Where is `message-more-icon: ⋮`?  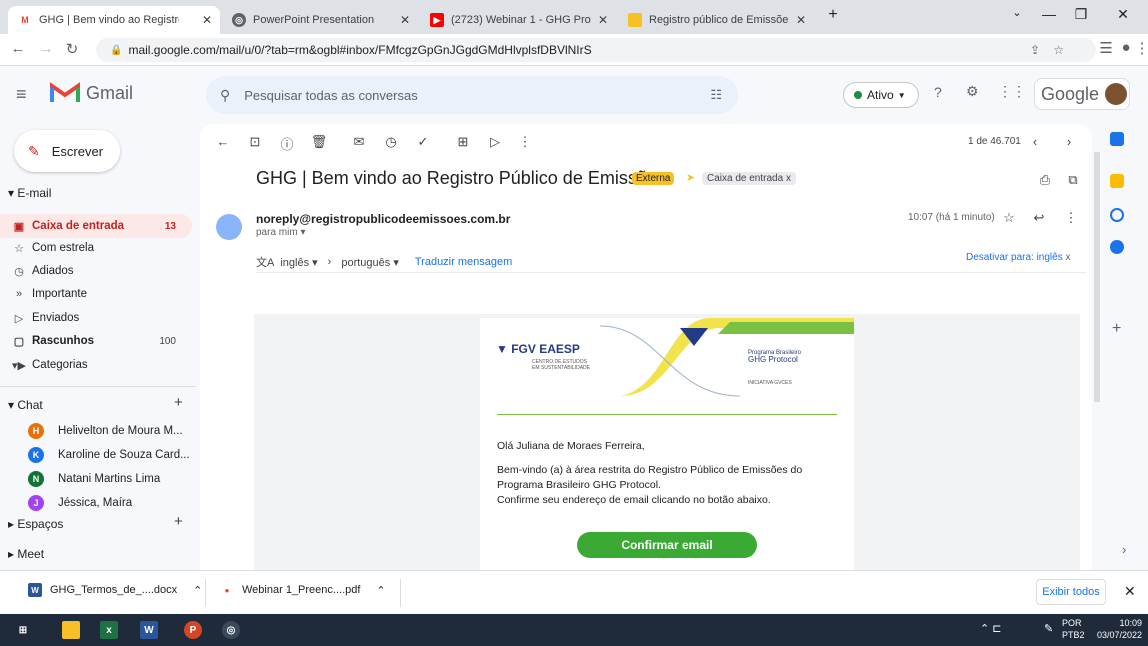
message-more-icon: ⋮ is located at coordinates (1071, 218).